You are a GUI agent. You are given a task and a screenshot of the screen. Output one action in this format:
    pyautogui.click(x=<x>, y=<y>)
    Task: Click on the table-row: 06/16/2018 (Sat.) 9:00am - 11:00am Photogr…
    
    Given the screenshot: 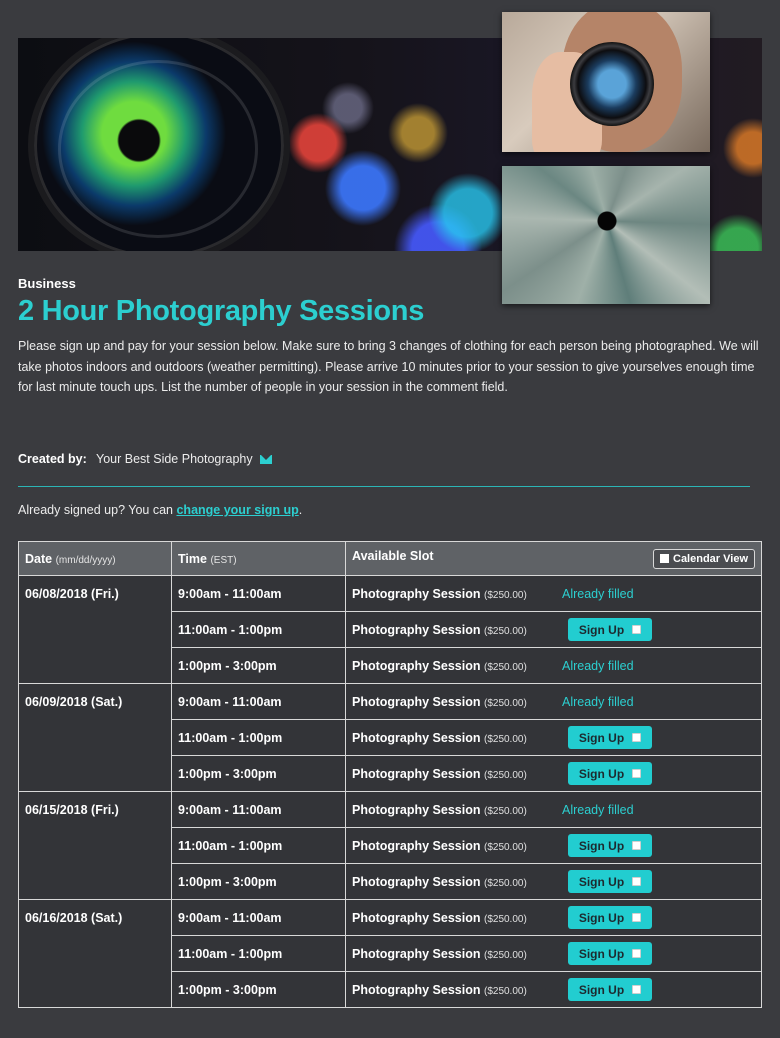 What is the action you would take?
    pyautogui.click(x=390, y=953)
    